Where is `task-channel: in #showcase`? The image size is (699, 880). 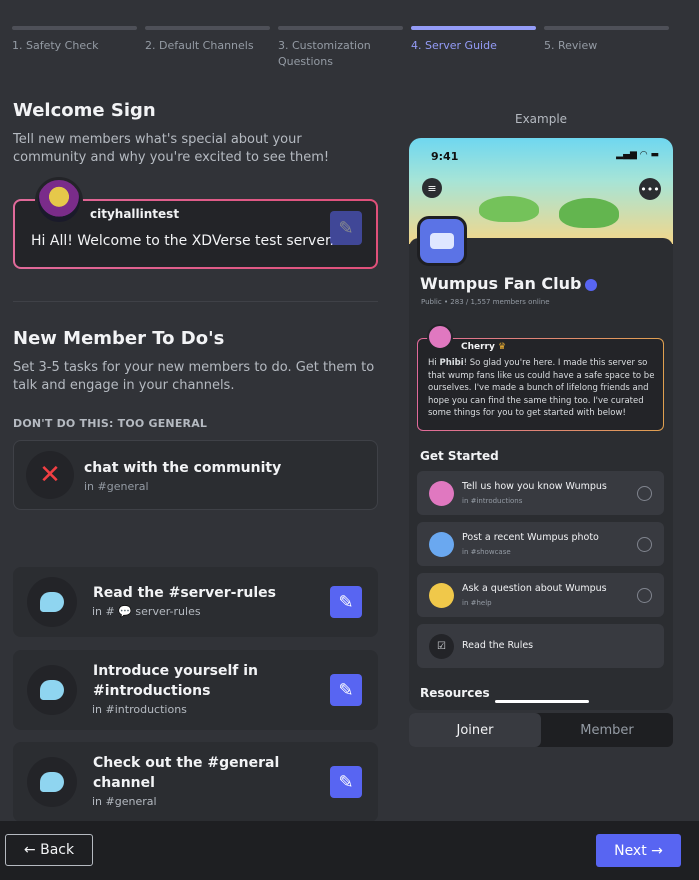
task-channel: in #showcase is located at coordinates (486, 552).